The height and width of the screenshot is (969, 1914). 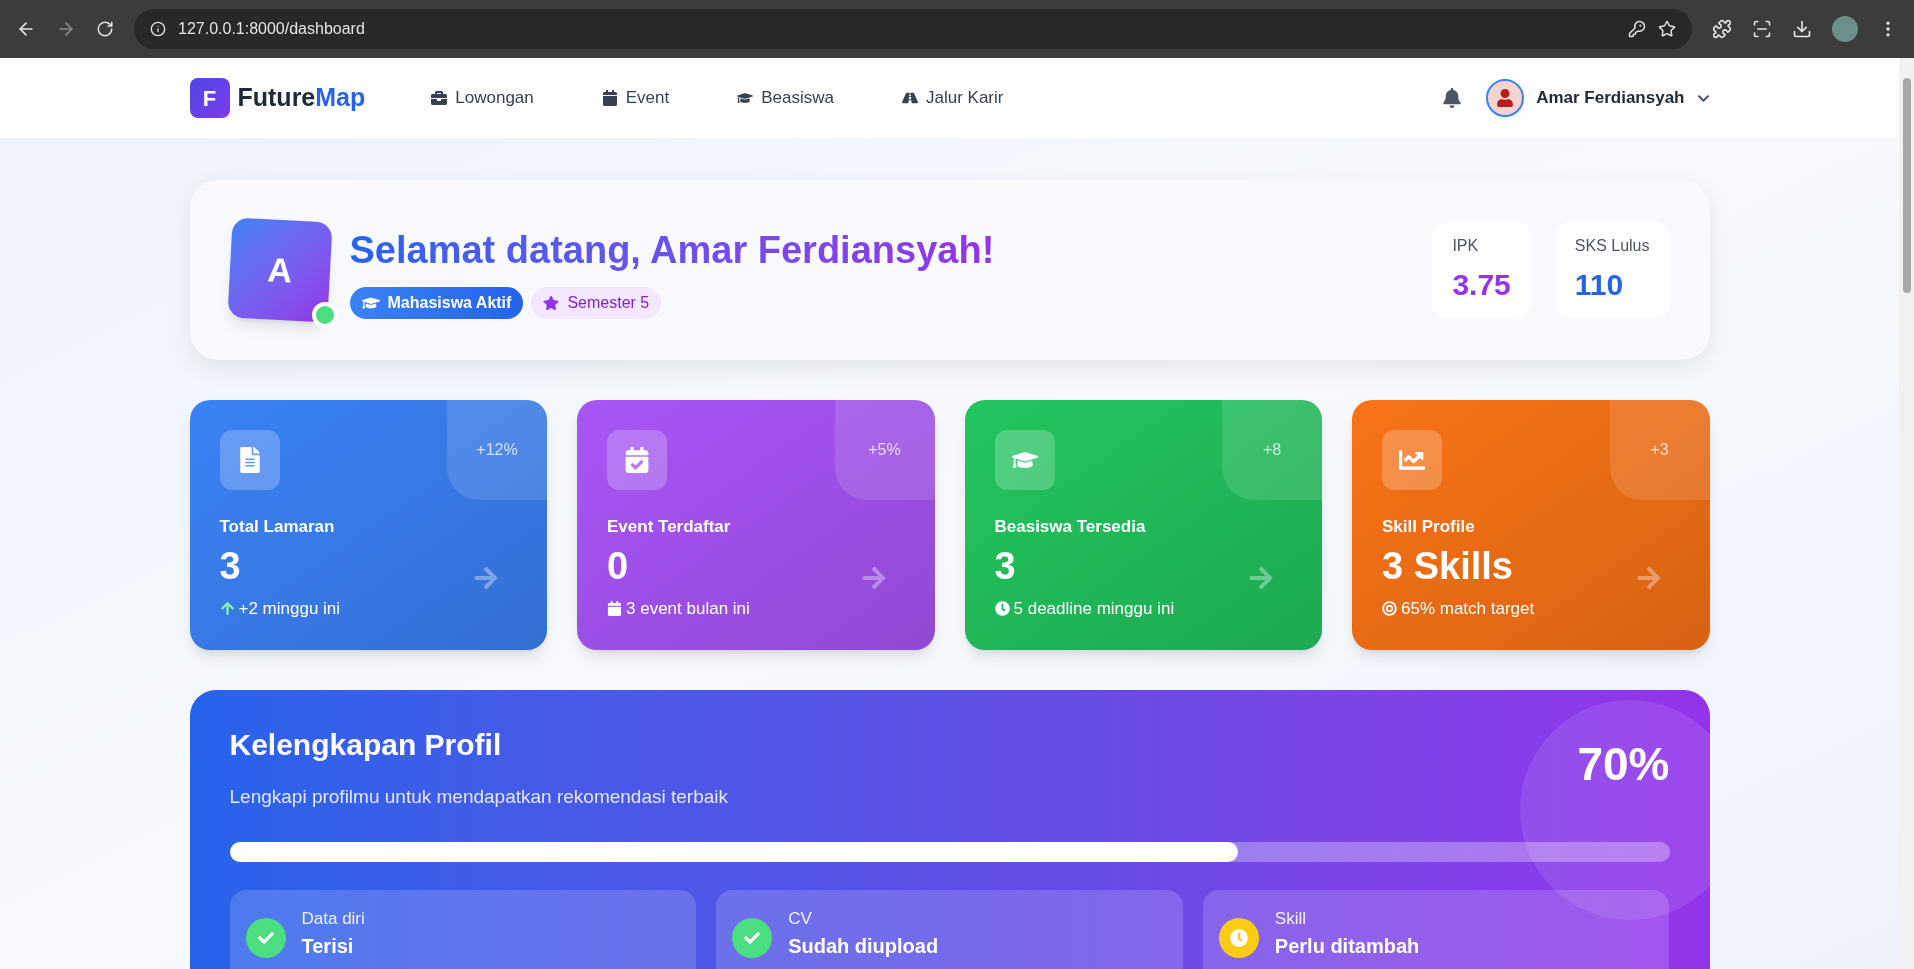 What do you see at coordinates (863, 946) in the screenshot?
I see `item-status: Sudah diupload` at bounding box center [863, 946].